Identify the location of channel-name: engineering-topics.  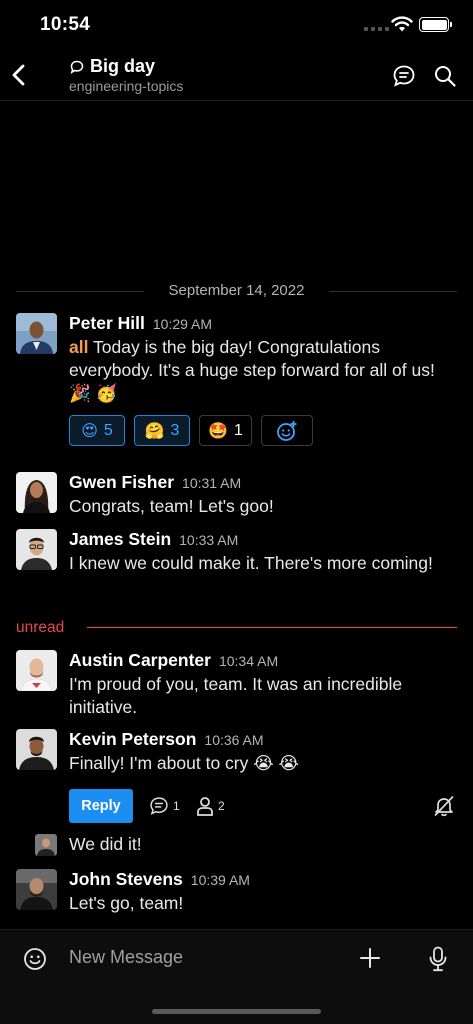
(126, 86).